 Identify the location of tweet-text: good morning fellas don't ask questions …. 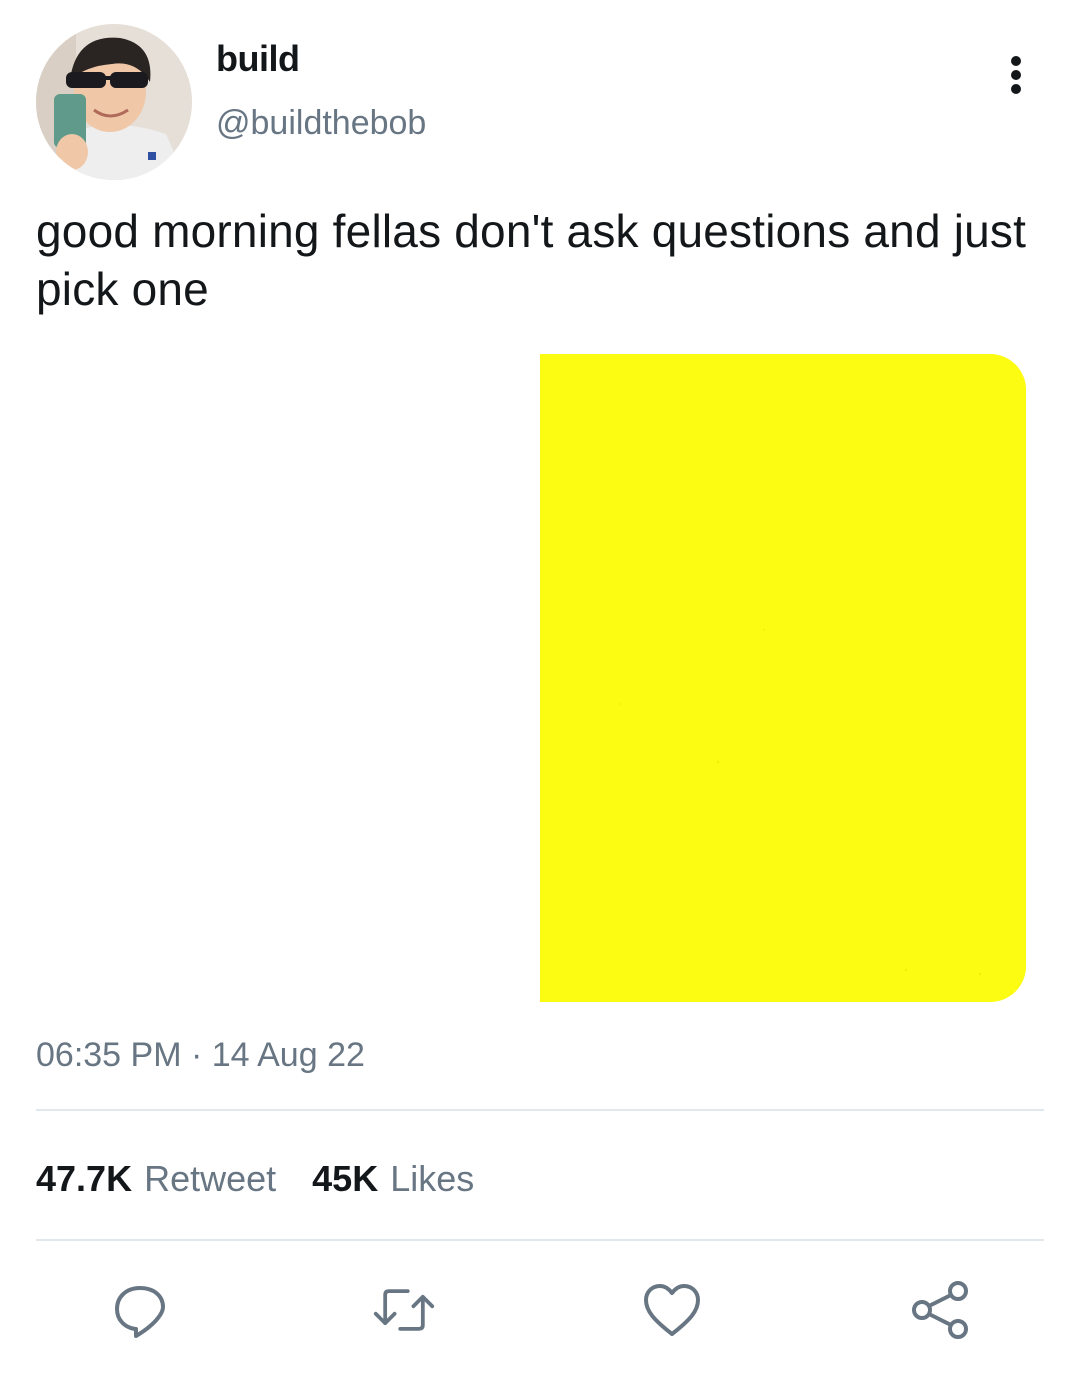
(531, 260).